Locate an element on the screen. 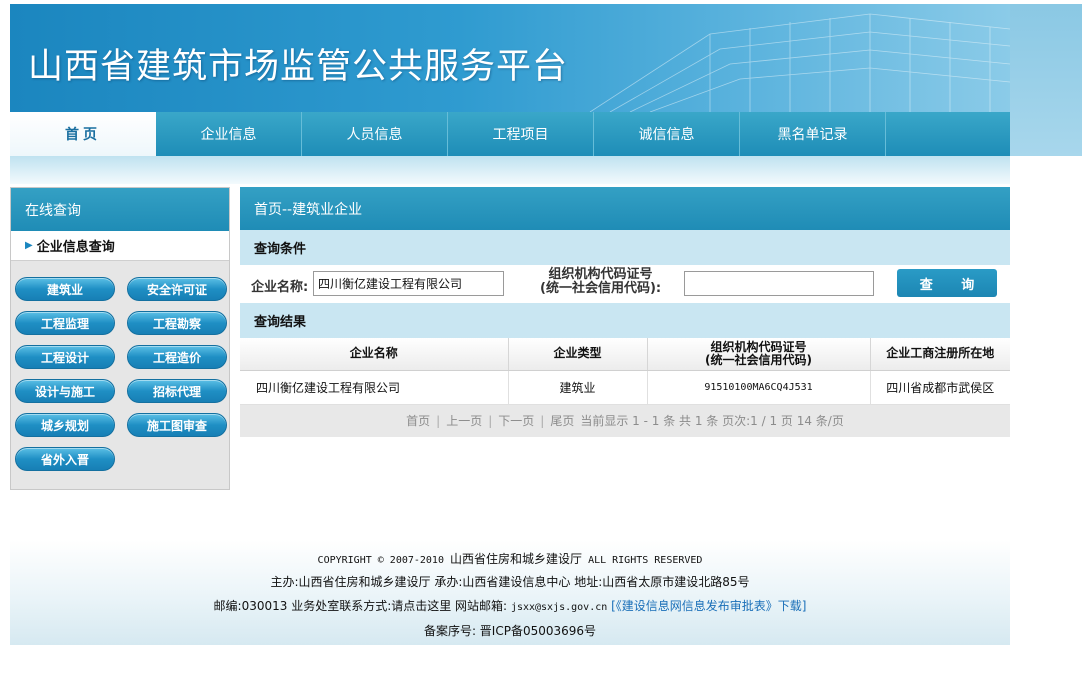 This screenshot has width=1082, height=677. nav-subbar is located at coordinates (510, 170).